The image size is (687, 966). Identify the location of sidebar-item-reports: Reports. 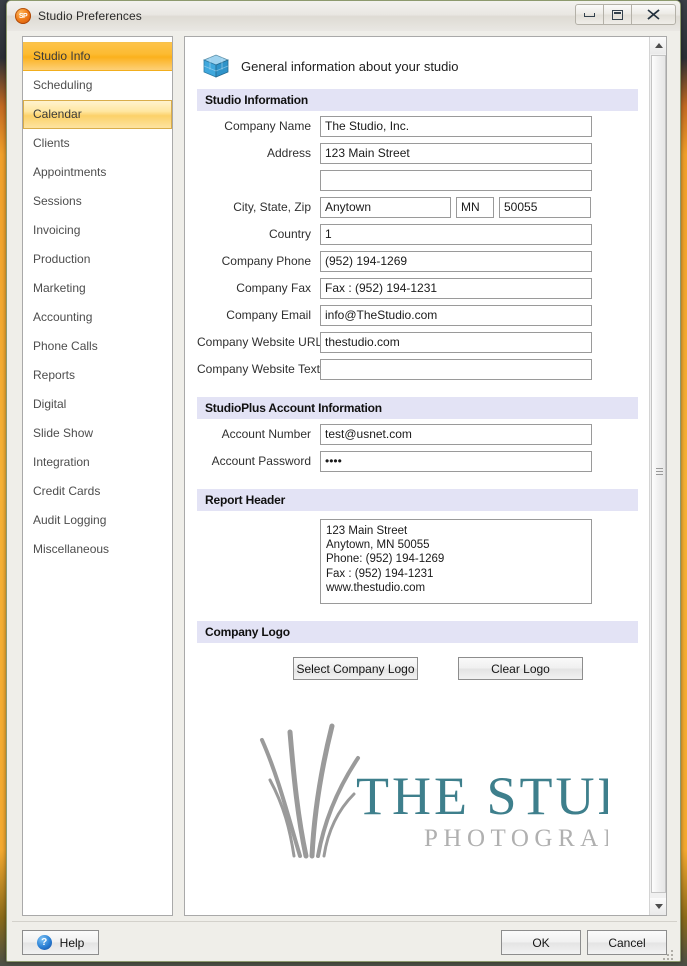
(97, 375).